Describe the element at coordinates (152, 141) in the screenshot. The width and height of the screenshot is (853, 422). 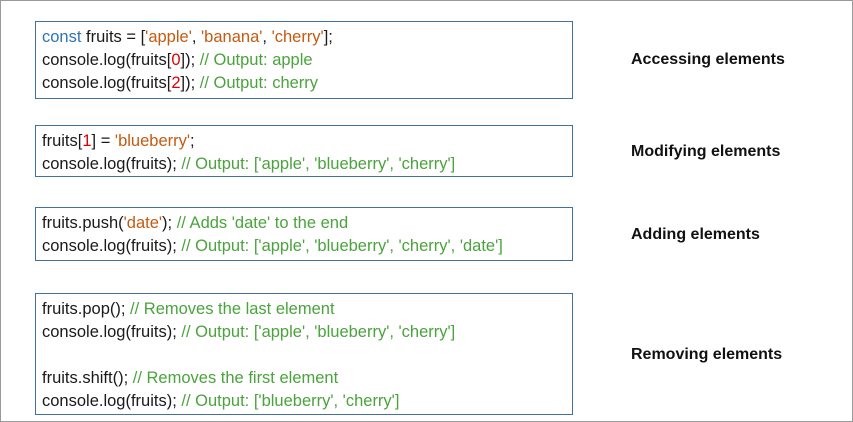
I see `string-literal: 'blueberry'` at that location.